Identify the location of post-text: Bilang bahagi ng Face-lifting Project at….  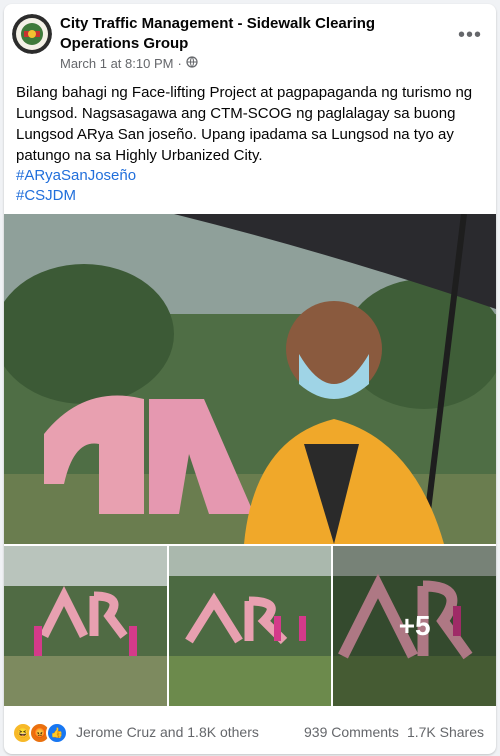
(244, 124).